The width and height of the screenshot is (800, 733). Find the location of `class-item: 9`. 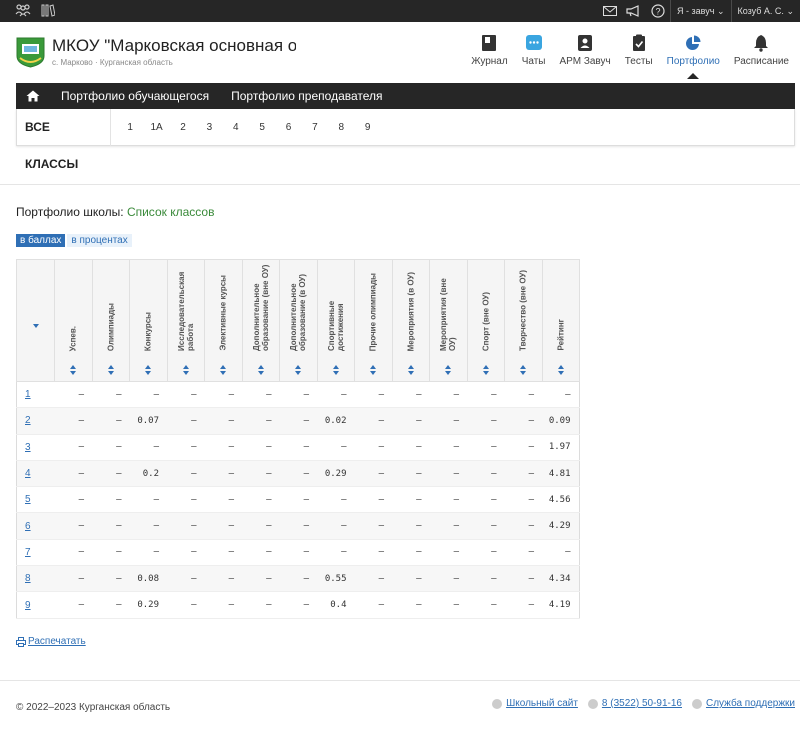

class-item: 9 is located at coordinates (368, 127).